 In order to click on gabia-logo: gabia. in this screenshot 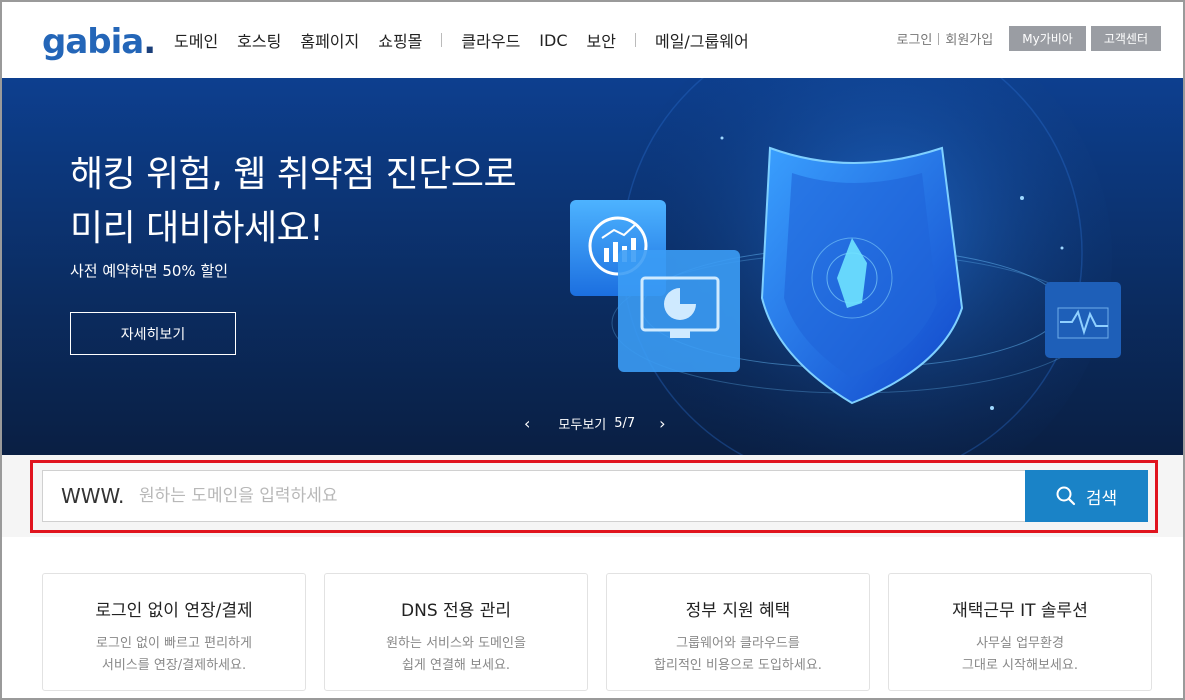, I will do `click(99, 42)`.